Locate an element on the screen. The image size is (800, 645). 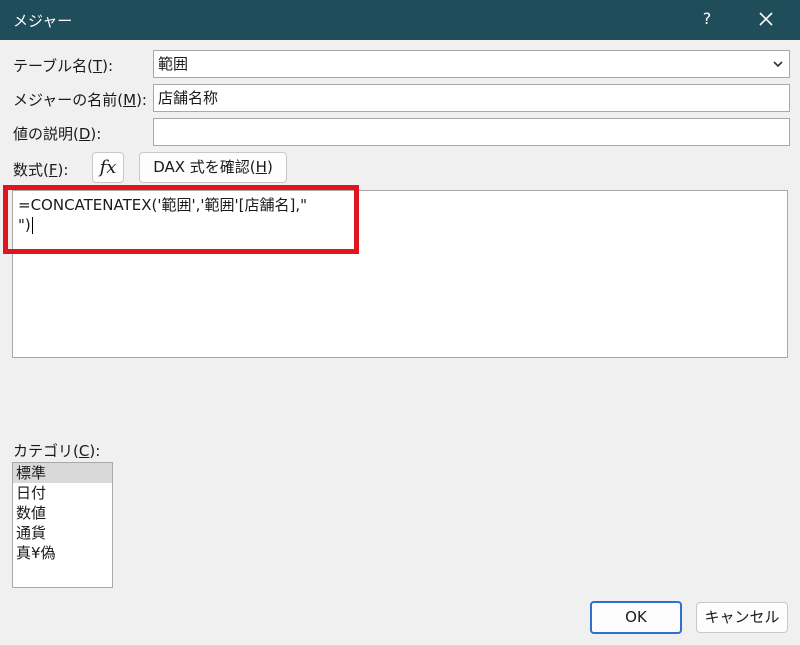
category-list: 標準 日付 数値 通貨 真¥偽 is located at coordinates (62, 525).